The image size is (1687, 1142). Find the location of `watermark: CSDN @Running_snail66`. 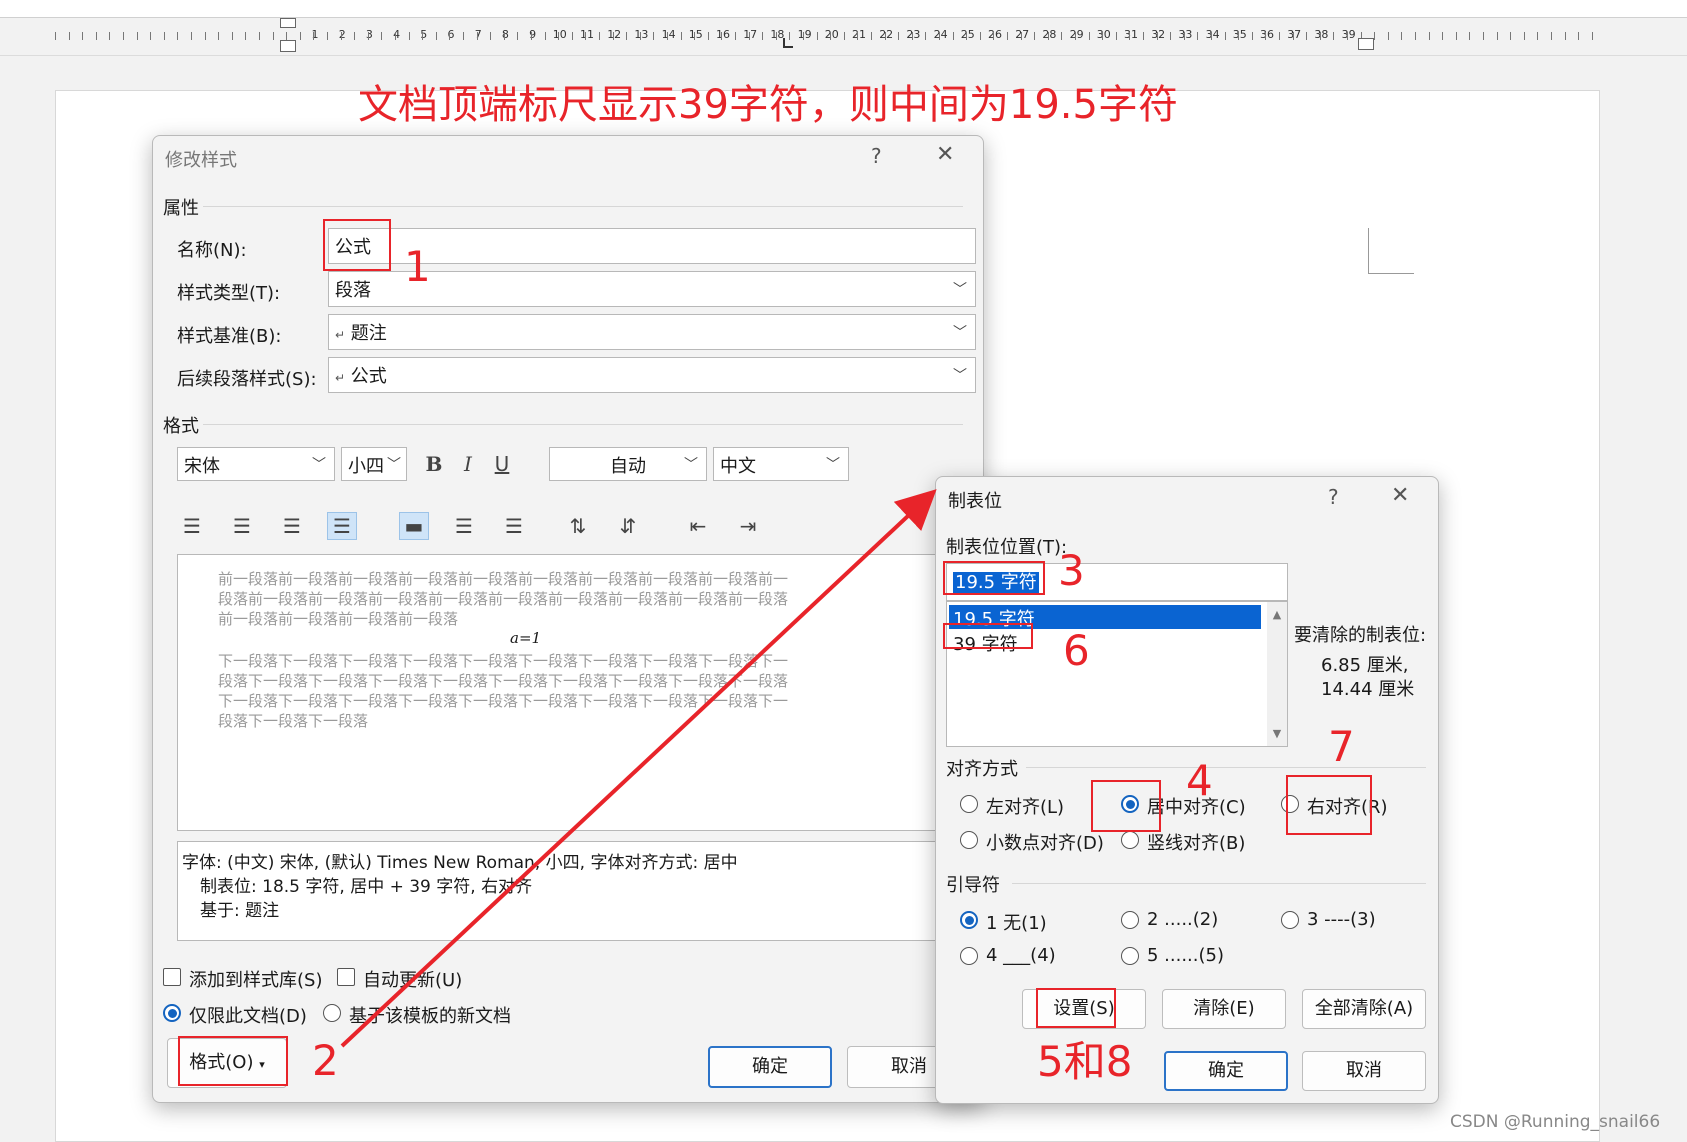

watermark: CSDN @Running_snail66 is located at coordinates (1555, 1122).